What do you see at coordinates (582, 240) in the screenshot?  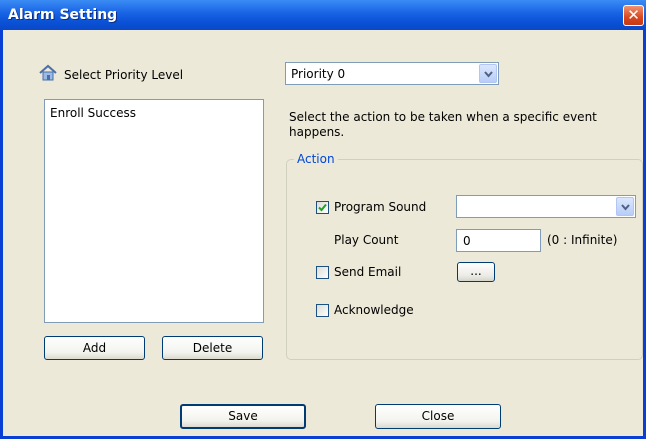 I see `play-count-hint: (0 : Infinite)` at bounding box center [582, 240].